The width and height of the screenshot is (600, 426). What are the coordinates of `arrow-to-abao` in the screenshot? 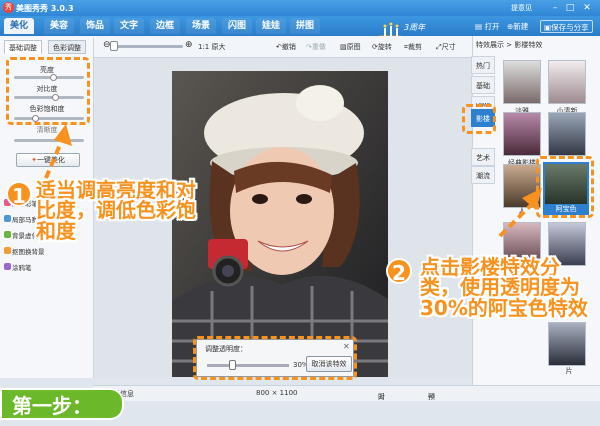 It's located at (518, 218).